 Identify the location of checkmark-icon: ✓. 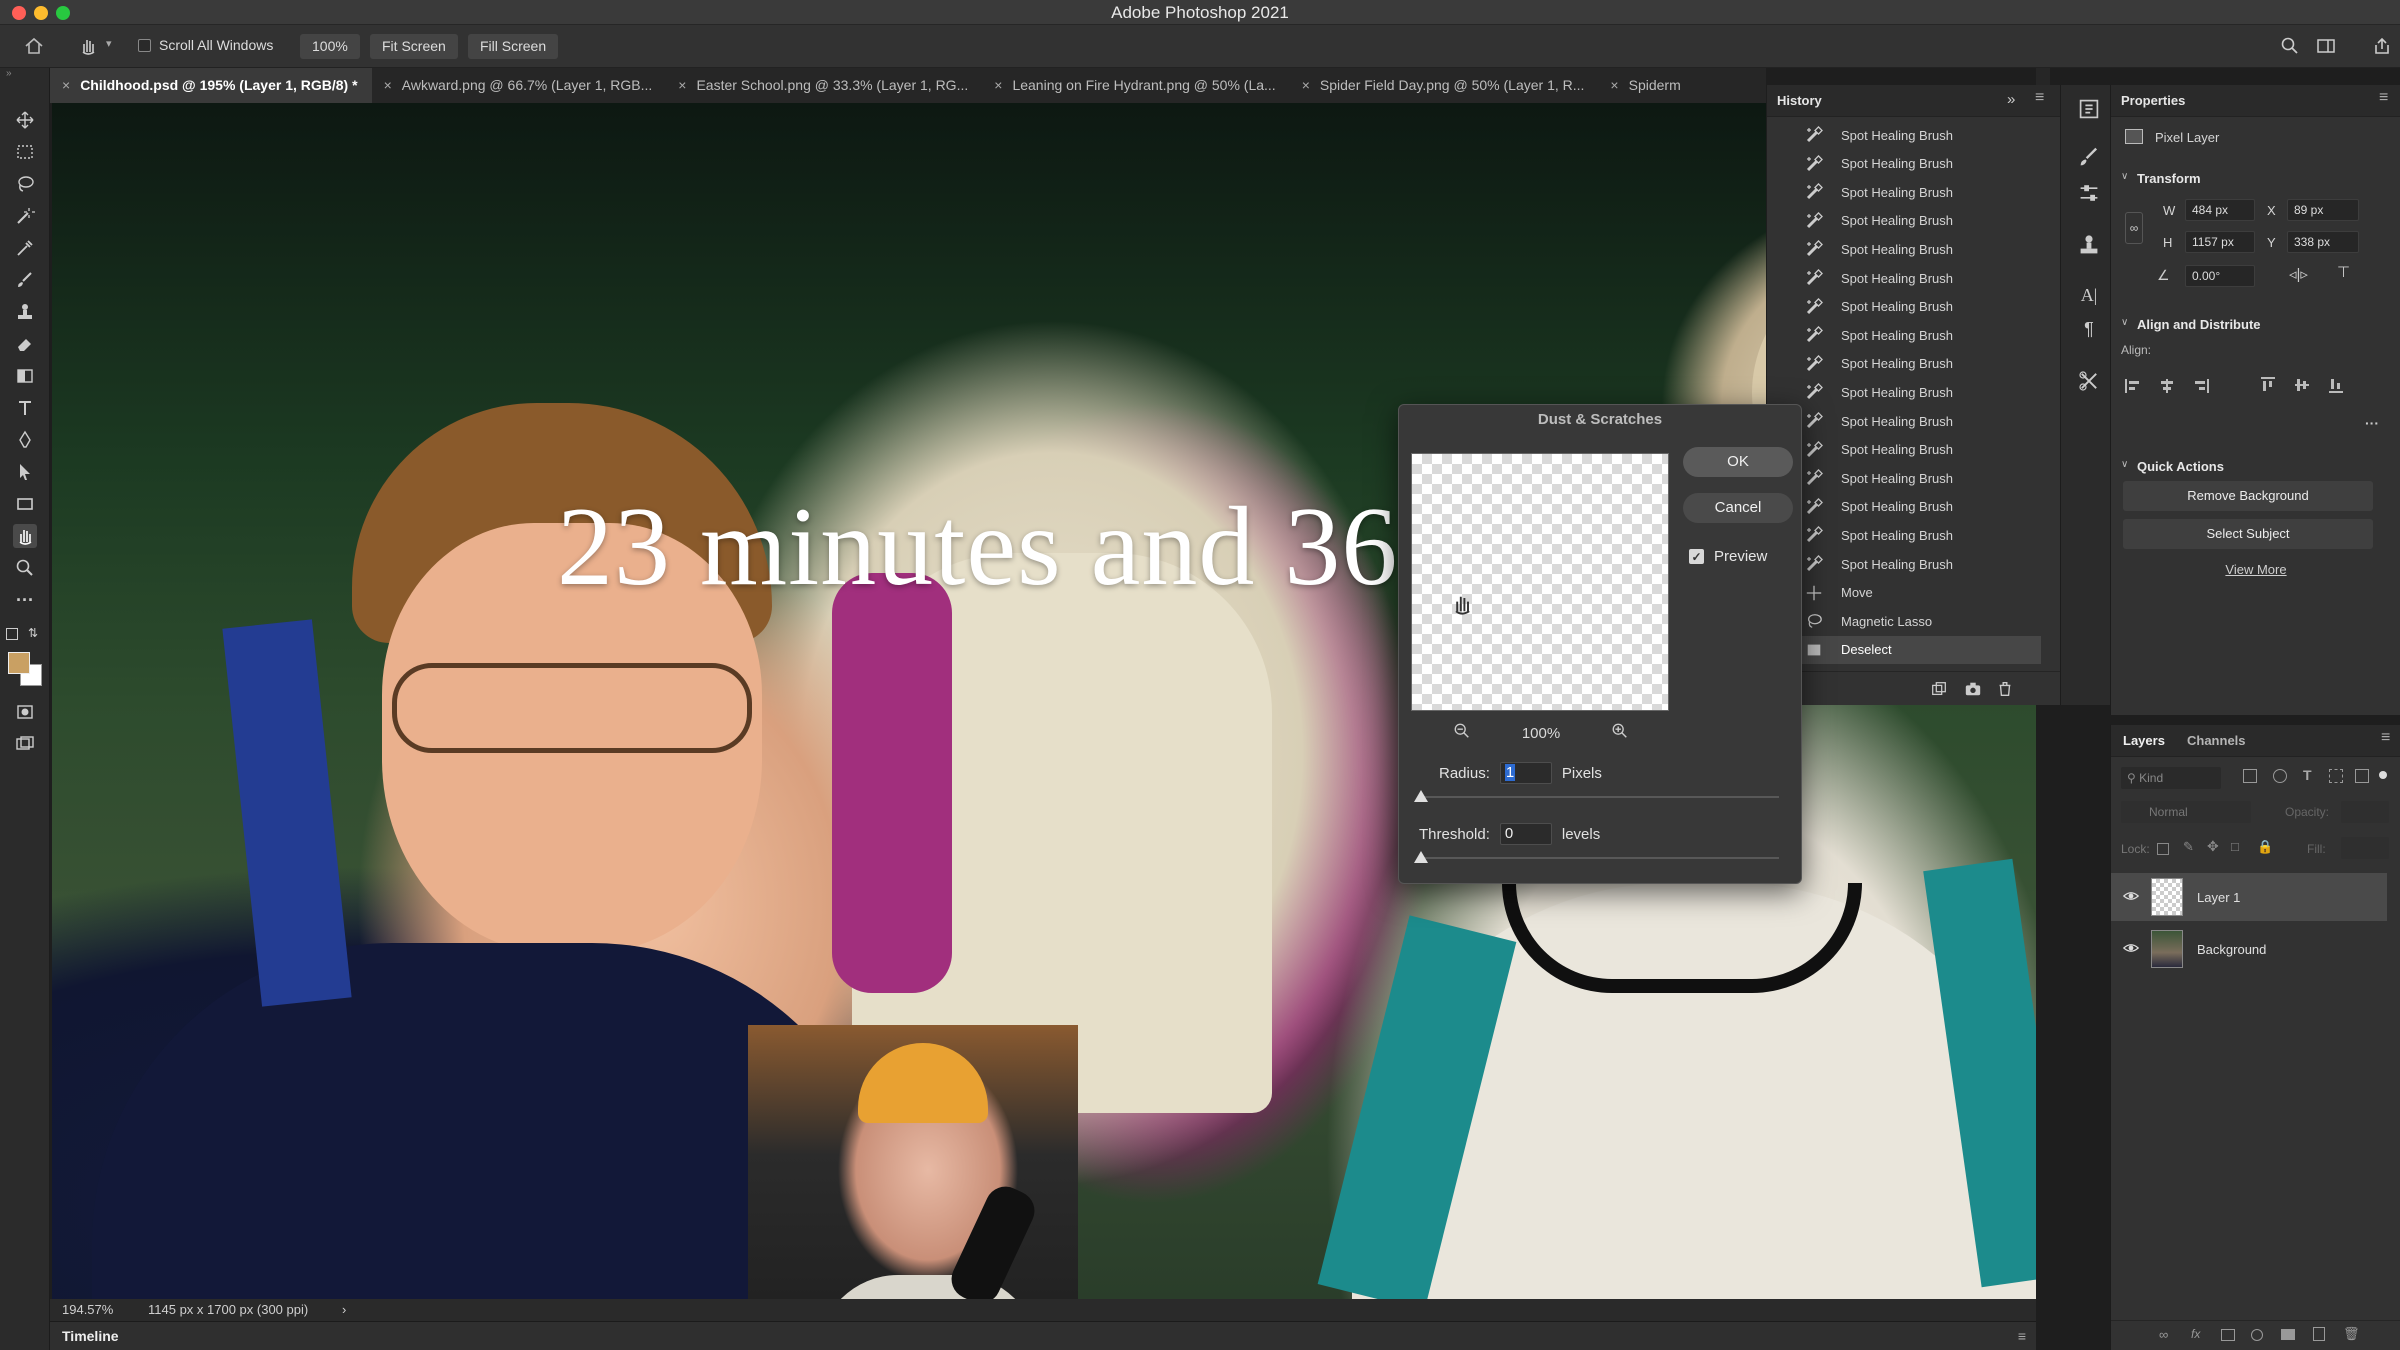
(1696, 556).